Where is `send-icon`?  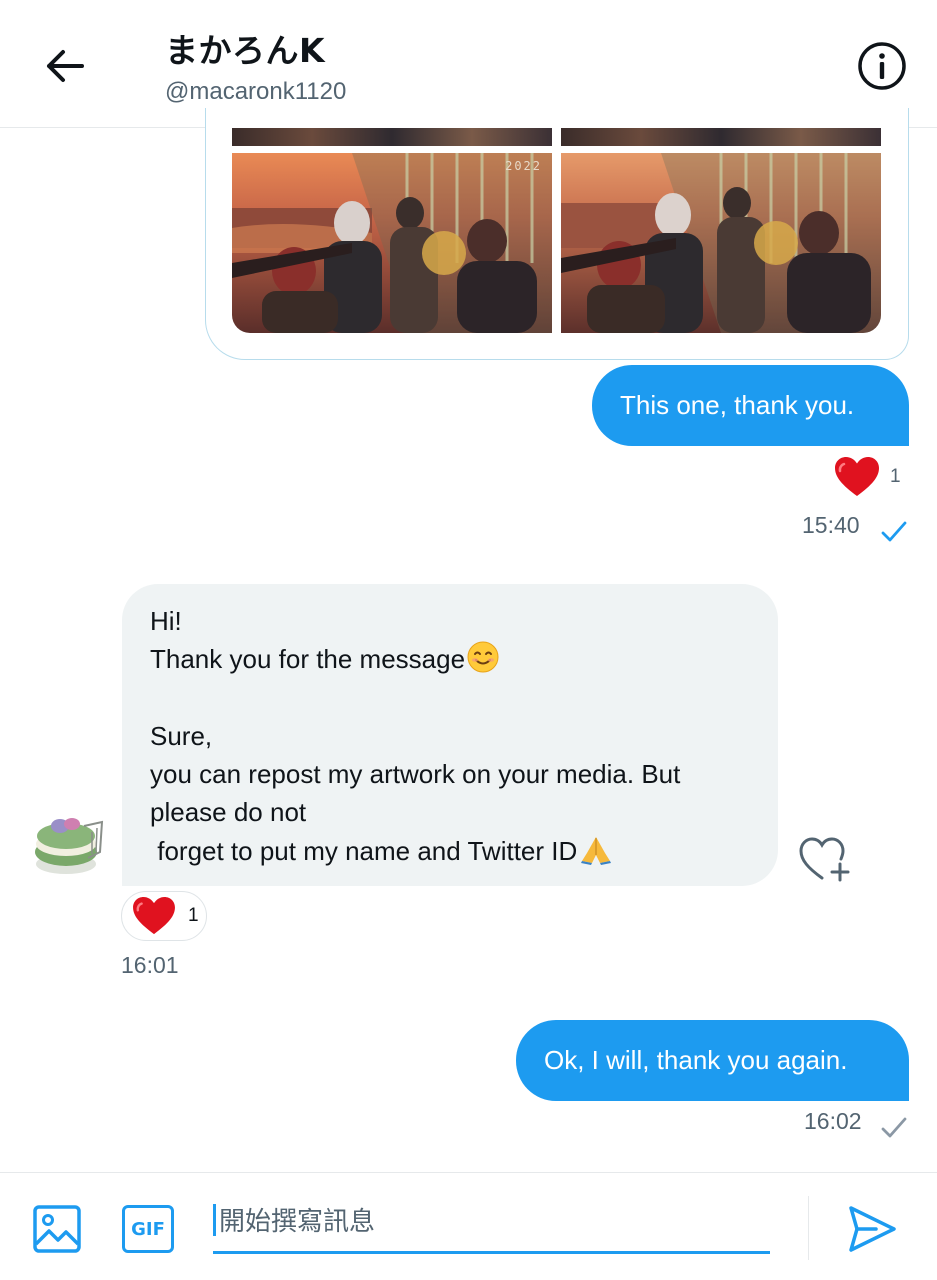
send-icon is located at coordinates (872, 1229).